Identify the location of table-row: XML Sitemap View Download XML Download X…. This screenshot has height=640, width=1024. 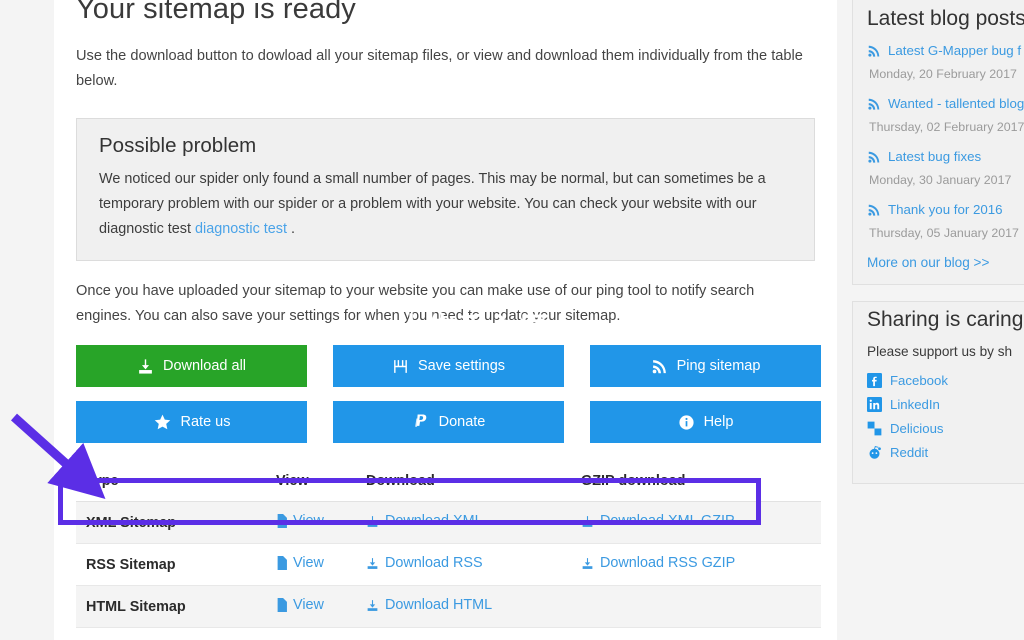
(448, 522).